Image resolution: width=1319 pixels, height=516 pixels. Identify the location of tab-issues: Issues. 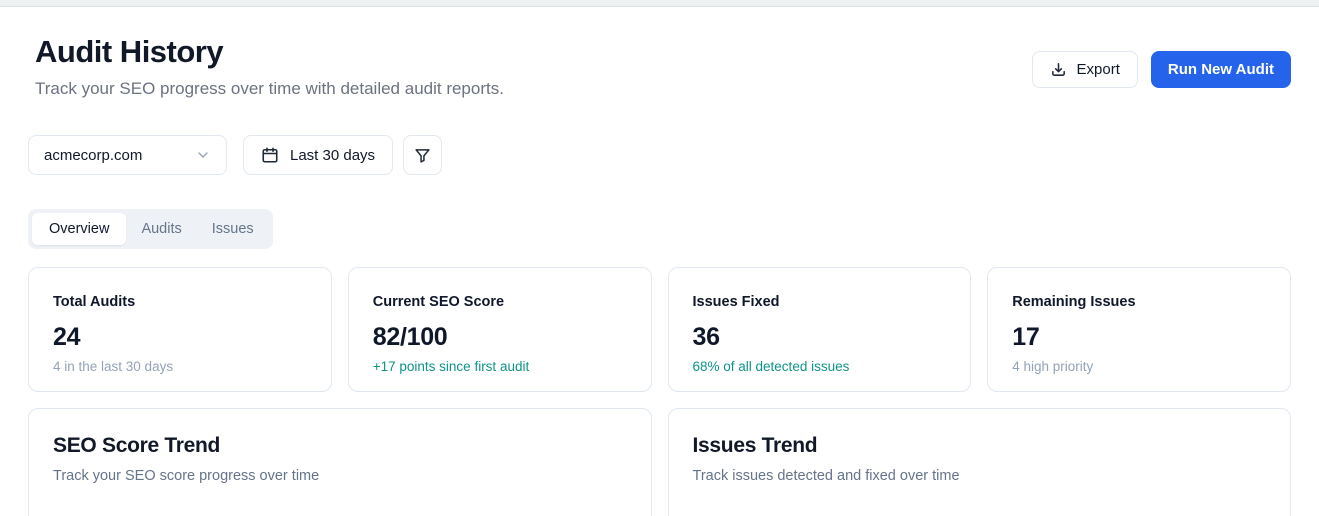
(233, 229).